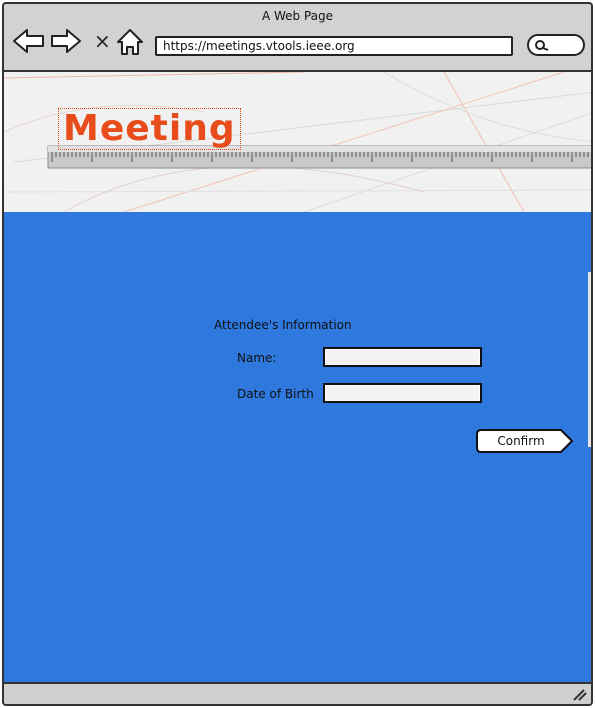  Describe the element at coordinates (257, 358) in the screenshot. I see `name-label: Name:` at that location.